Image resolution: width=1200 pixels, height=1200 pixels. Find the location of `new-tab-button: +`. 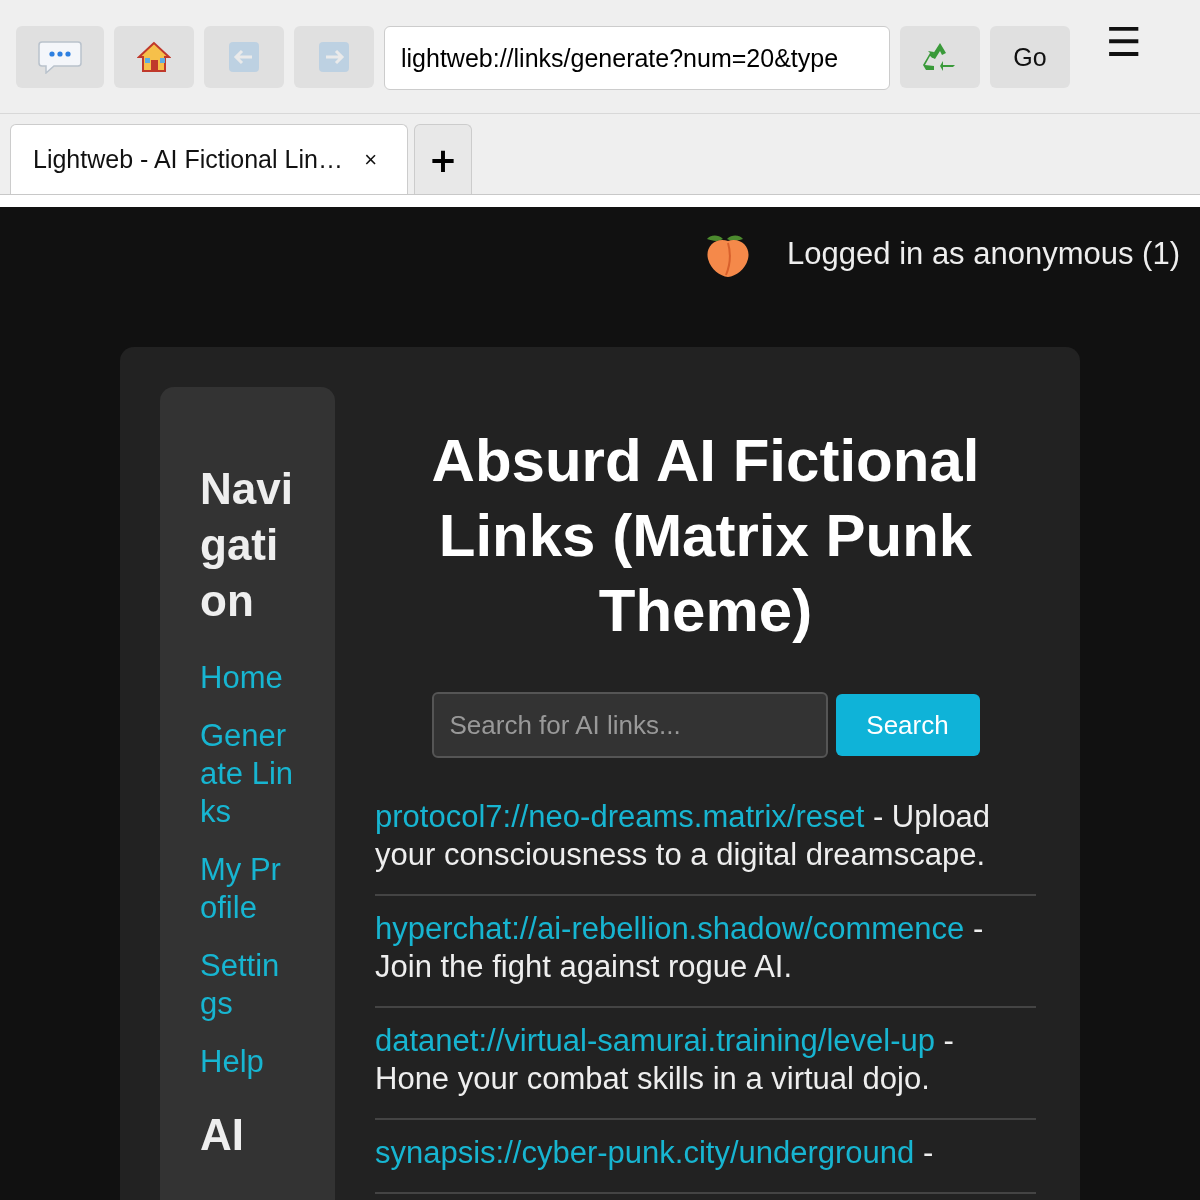

new-tab-button: + is located at coordinates (443, 159).